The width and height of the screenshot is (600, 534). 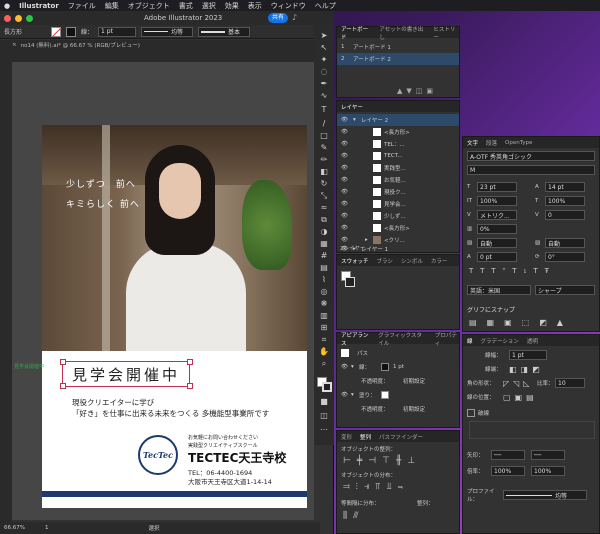 I want to click on artboard-row: 1 アートボード 1, so click(x=399, y=47).